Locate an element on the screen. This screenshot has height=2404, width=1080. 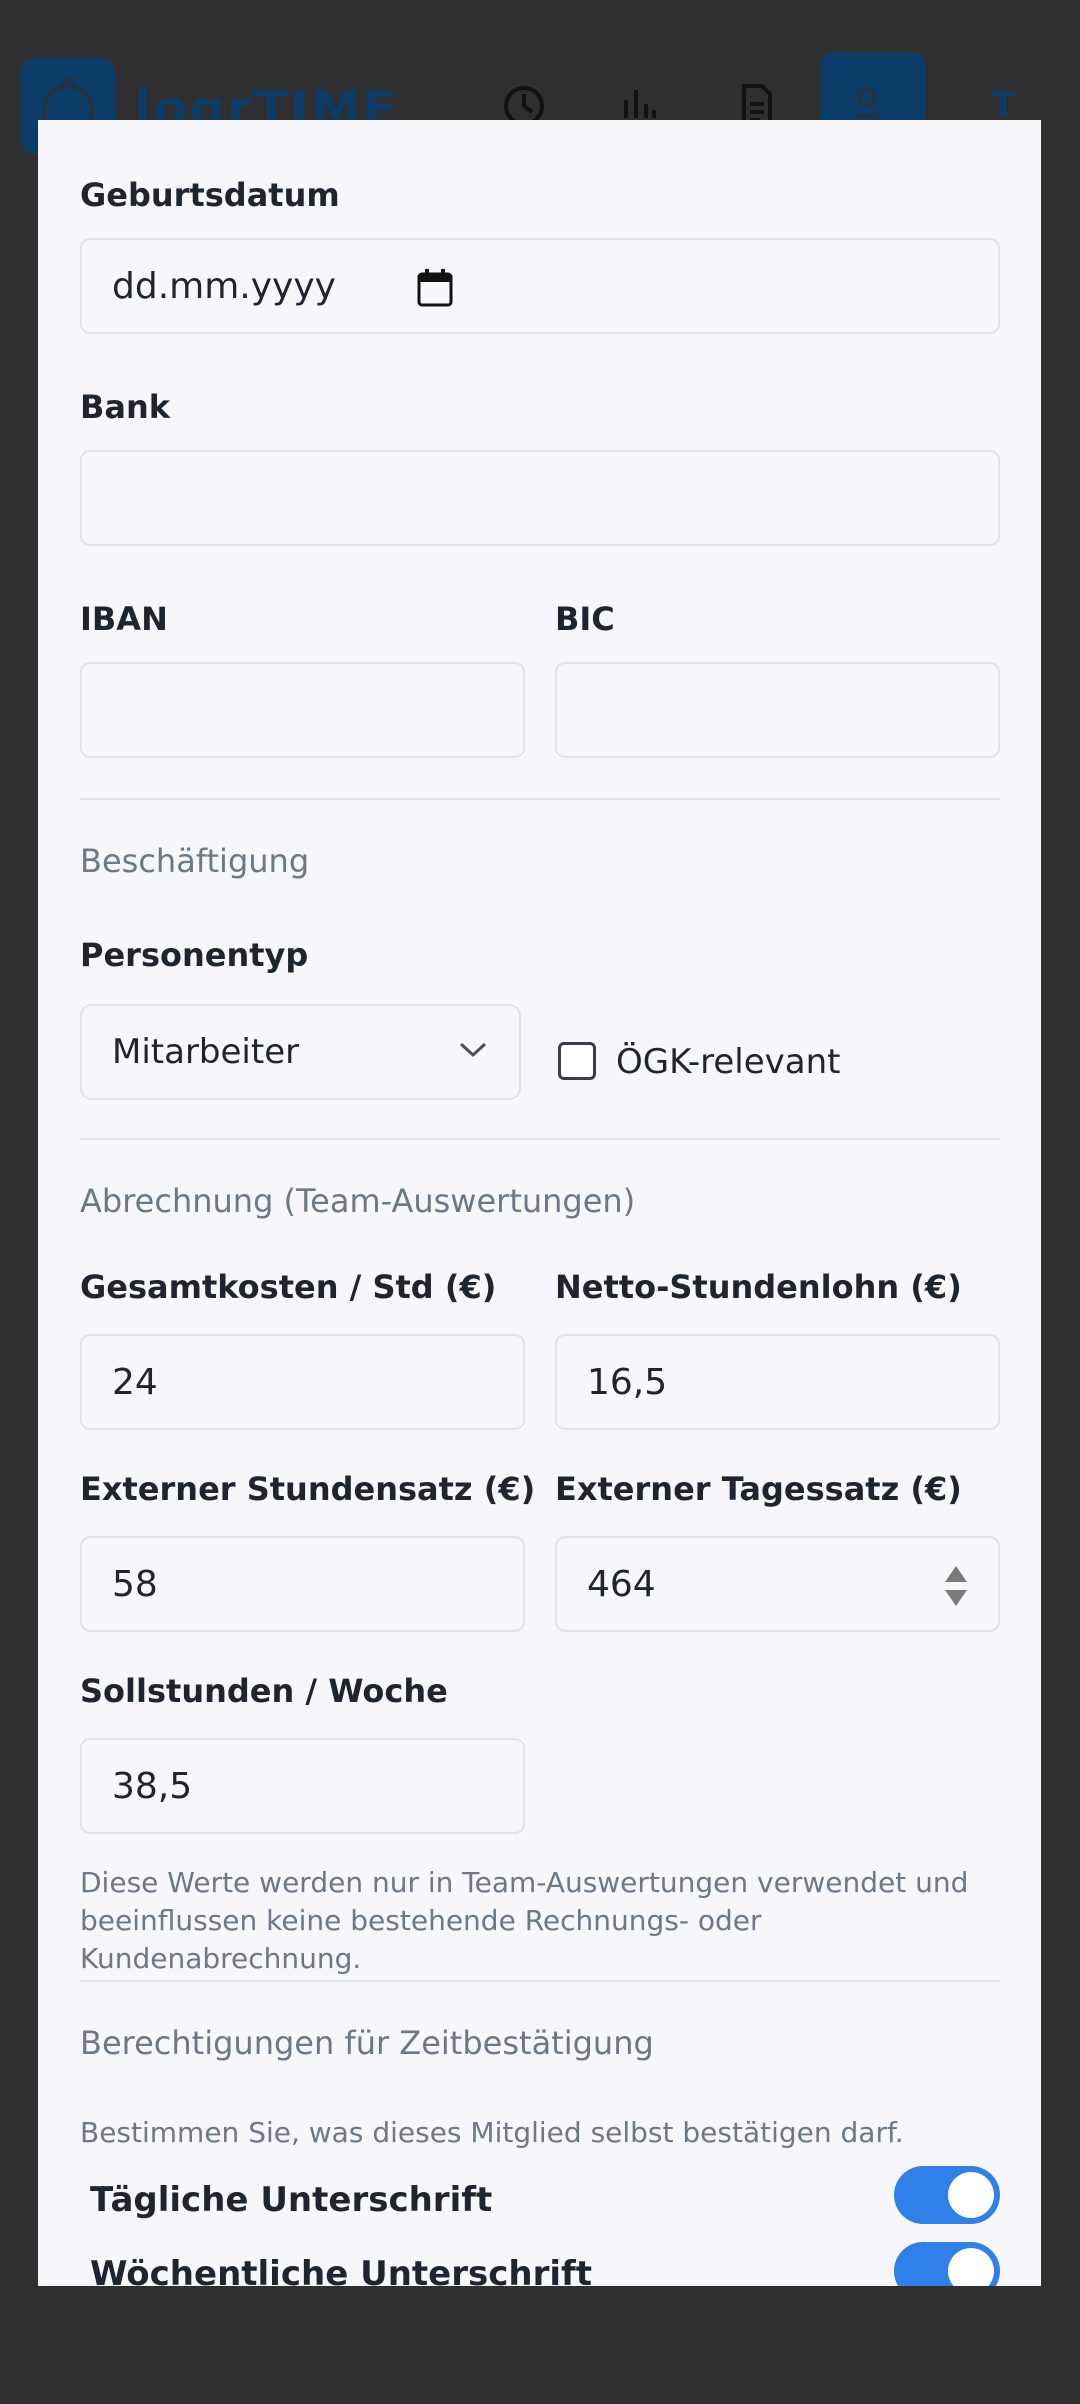
person-type-select: Mitarbeiter is located at coordinates (300, 1052).